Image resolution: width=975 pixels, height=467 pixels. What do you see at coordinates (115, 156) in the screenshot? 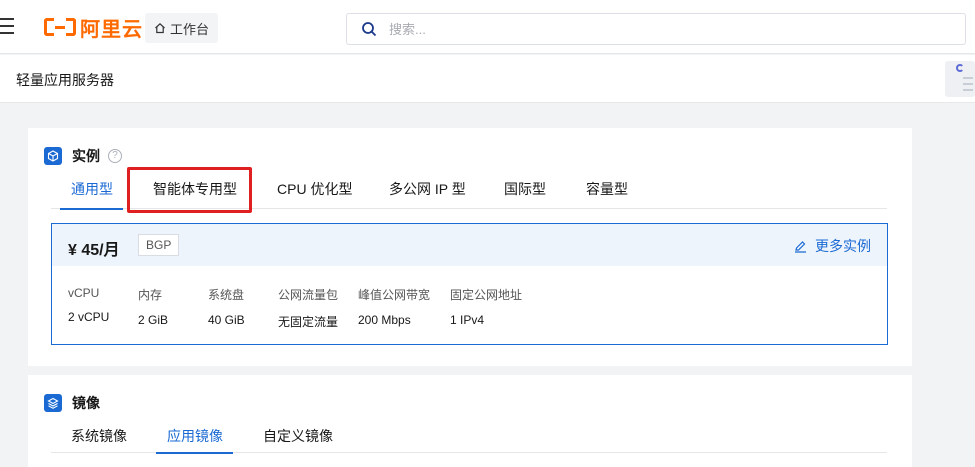
I see `help-icon: ?` at bounding box center [115, 156].